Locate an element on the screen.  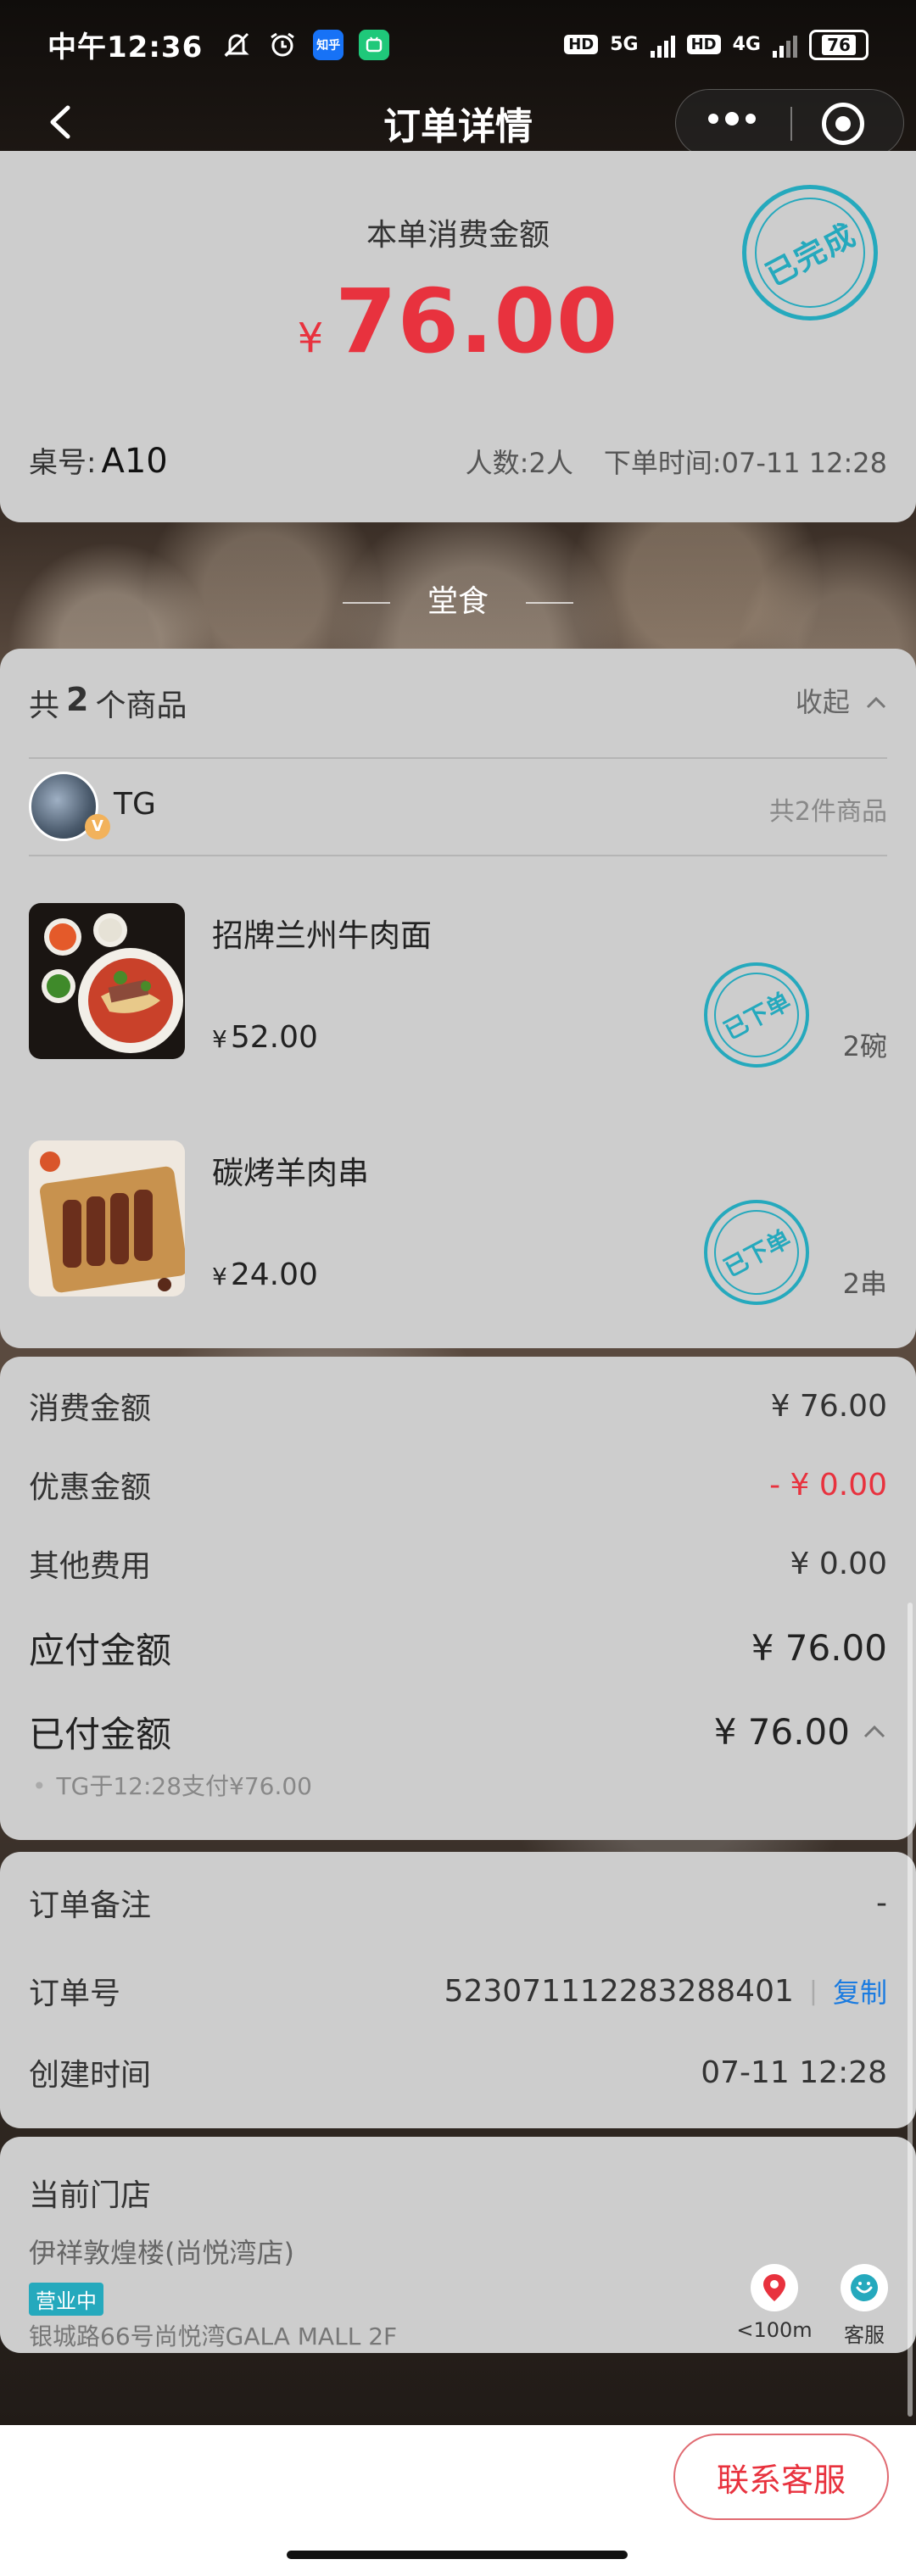
list-item: 碳烤羊肉串 ¥24.00 已下单 2串 is located at coordinates (458, 1222).